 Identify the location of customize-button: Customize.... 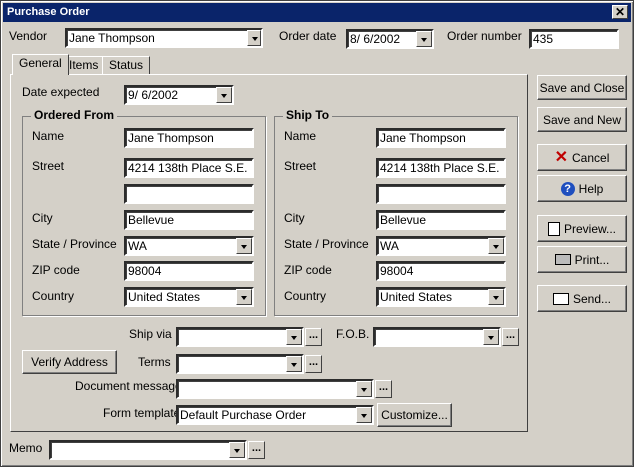
(414, 415).